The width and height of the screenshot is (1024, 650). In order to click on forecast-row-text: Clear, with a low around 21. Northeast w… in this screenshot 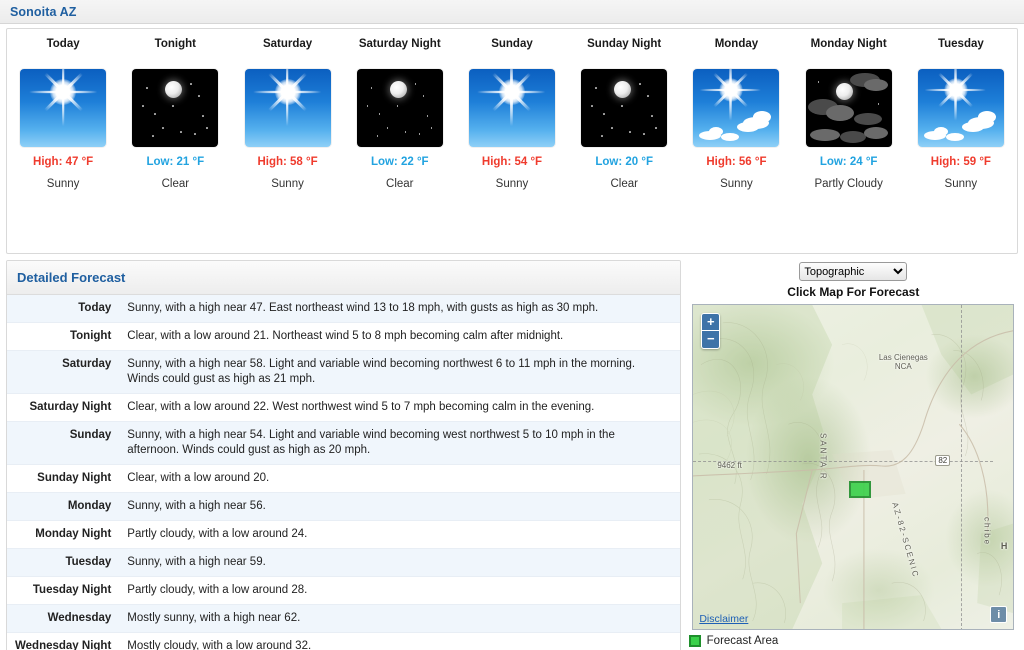, I will do `click(345, 336)`.